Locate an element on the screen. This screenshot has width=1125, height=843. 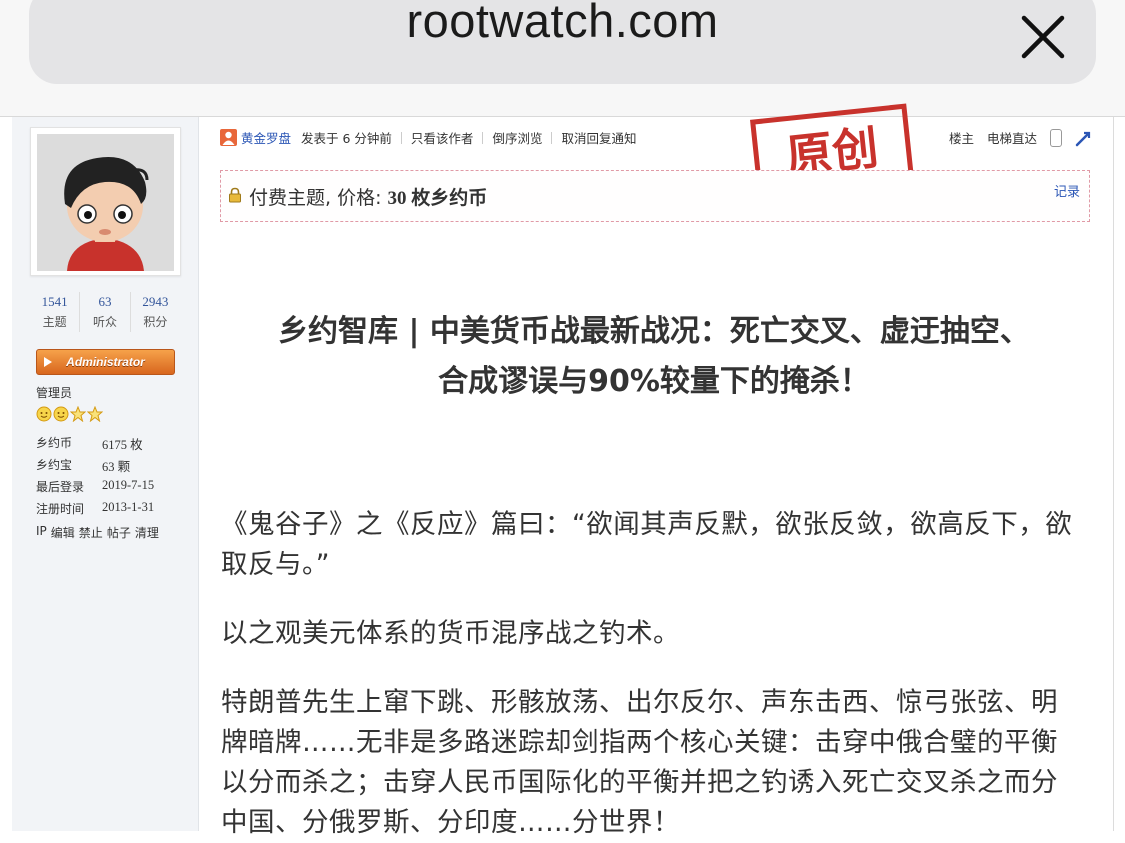
avatar is located at coordinates (105, 201).